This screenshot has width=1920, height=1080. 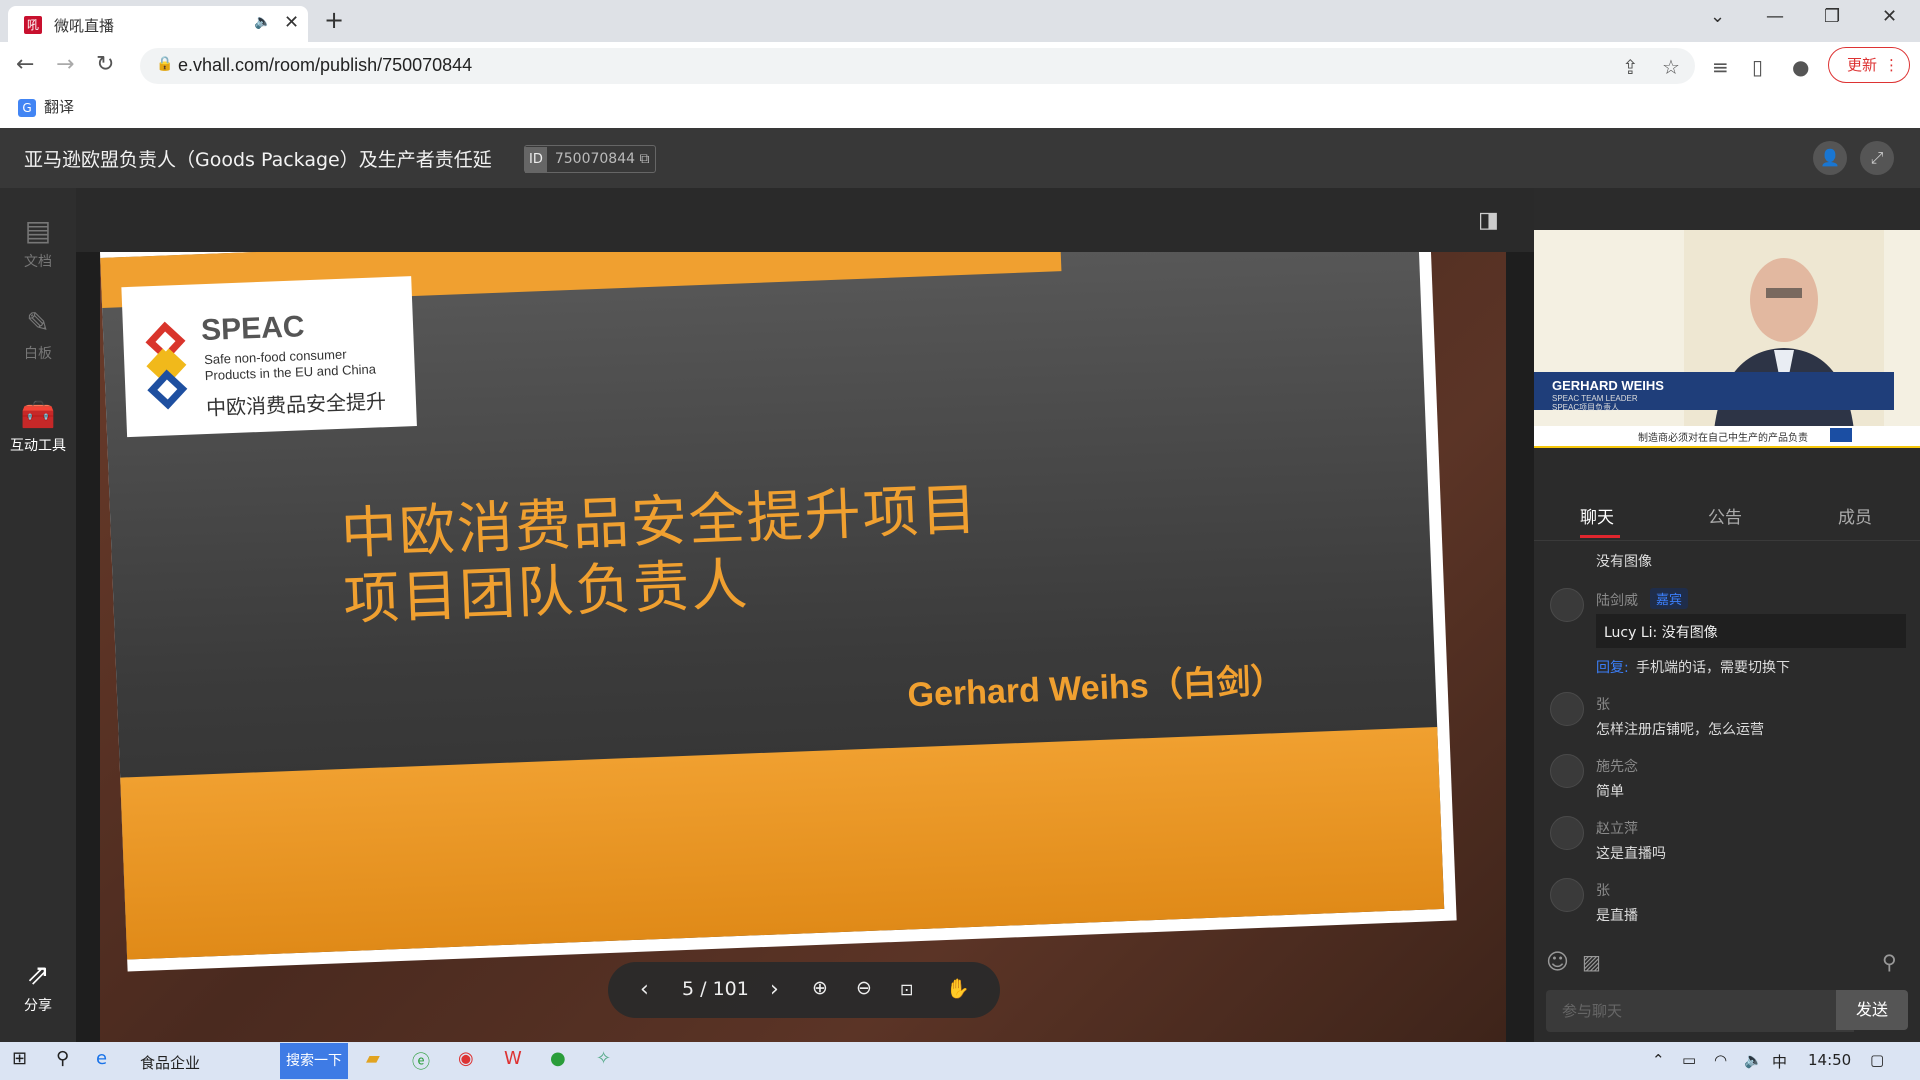 I want to click on side-panel-icon: ▯, so click(x=1757, y=67).